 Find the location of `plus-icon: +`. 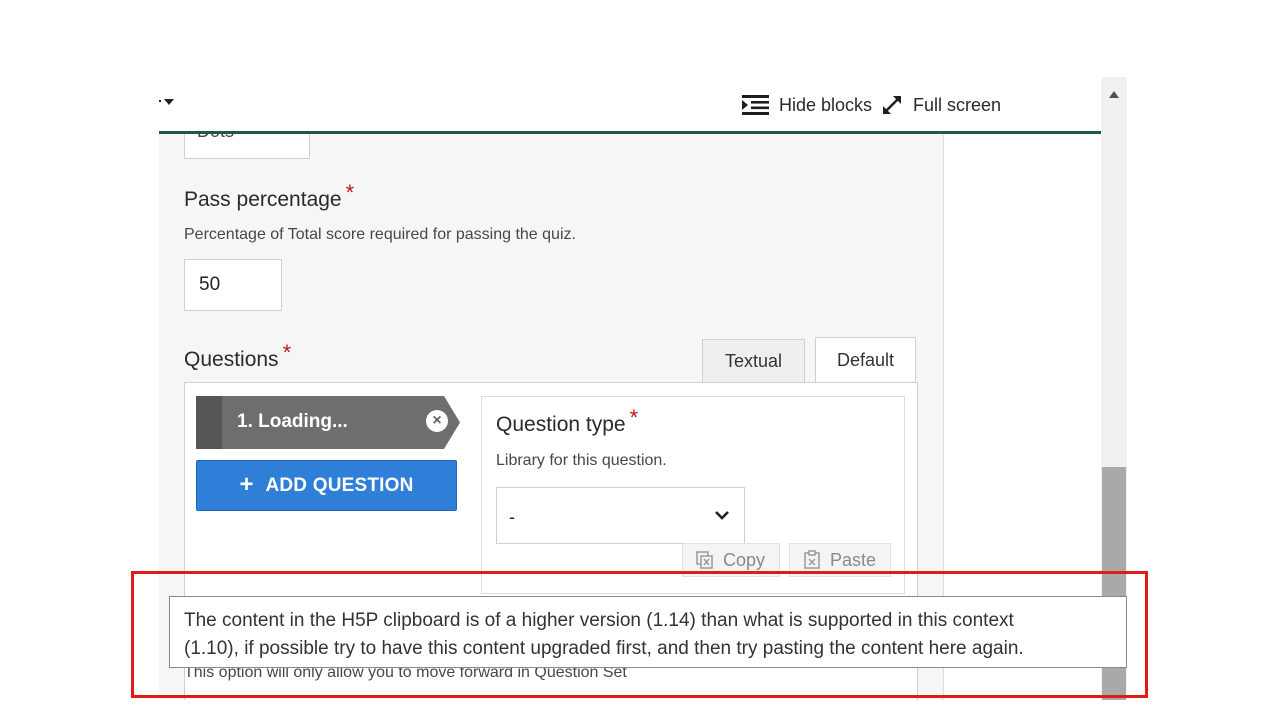

plus-icon: + is located at coordinates (246, 484).